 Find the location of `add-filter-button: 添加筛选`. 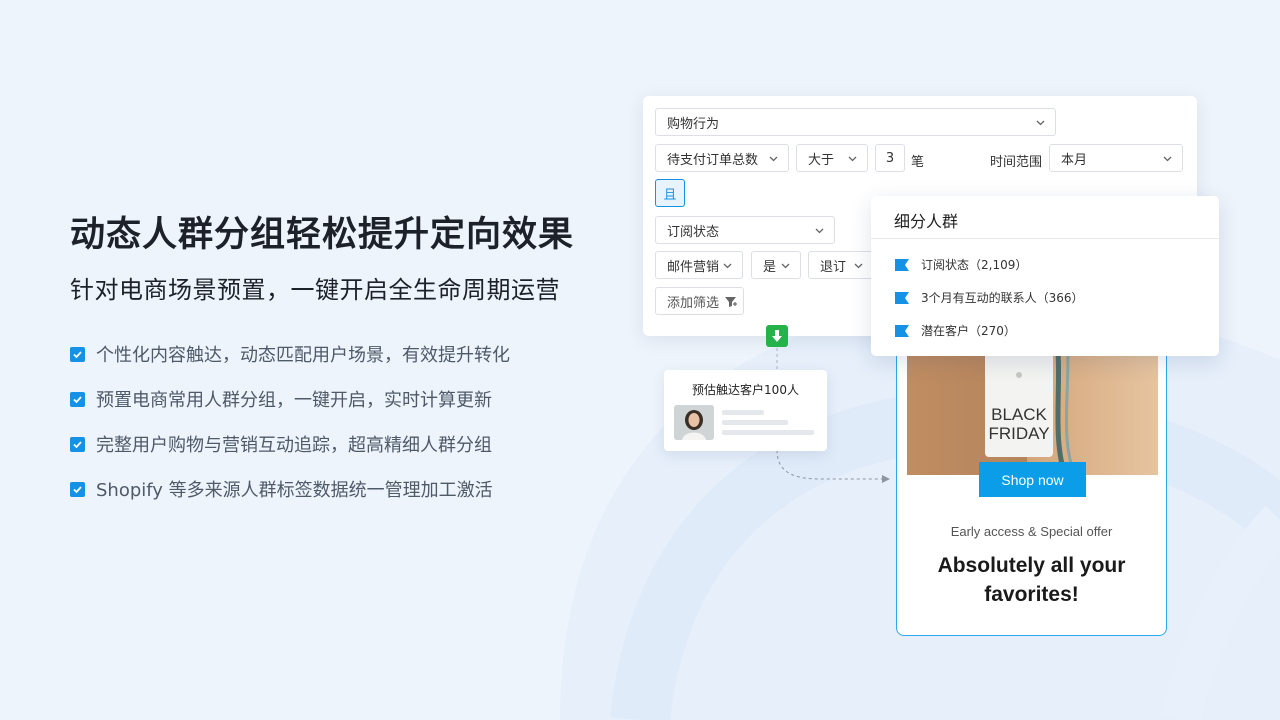

add-filter-button: 添加筛选 is located at coordinates (699, 301).